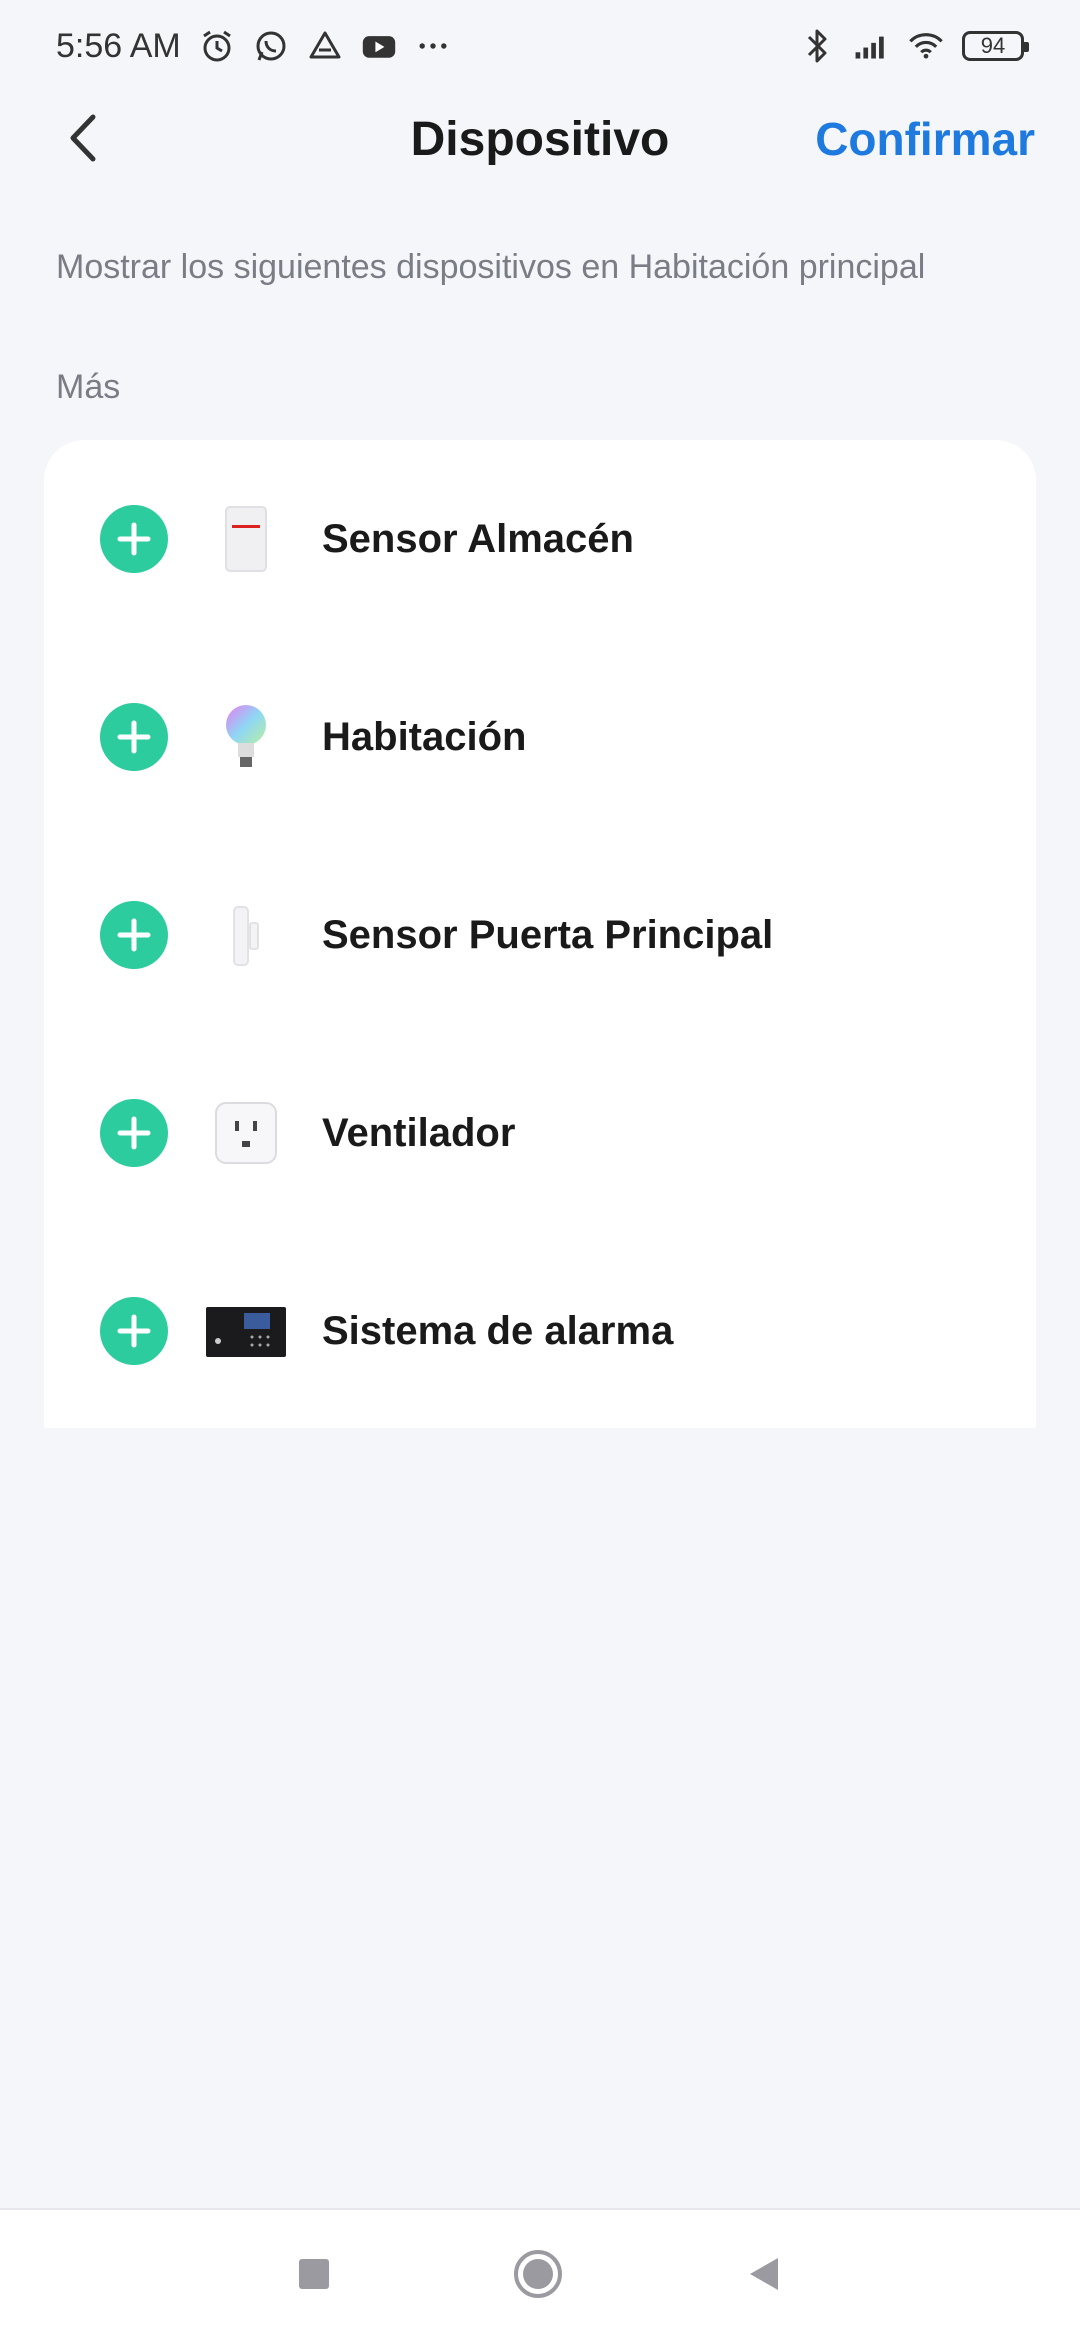 The image size is (1080, 2342). What do you see at coordinates (926, 46) in the screenshot?
I see `wifi-icon` at bounding box center [926, 46].